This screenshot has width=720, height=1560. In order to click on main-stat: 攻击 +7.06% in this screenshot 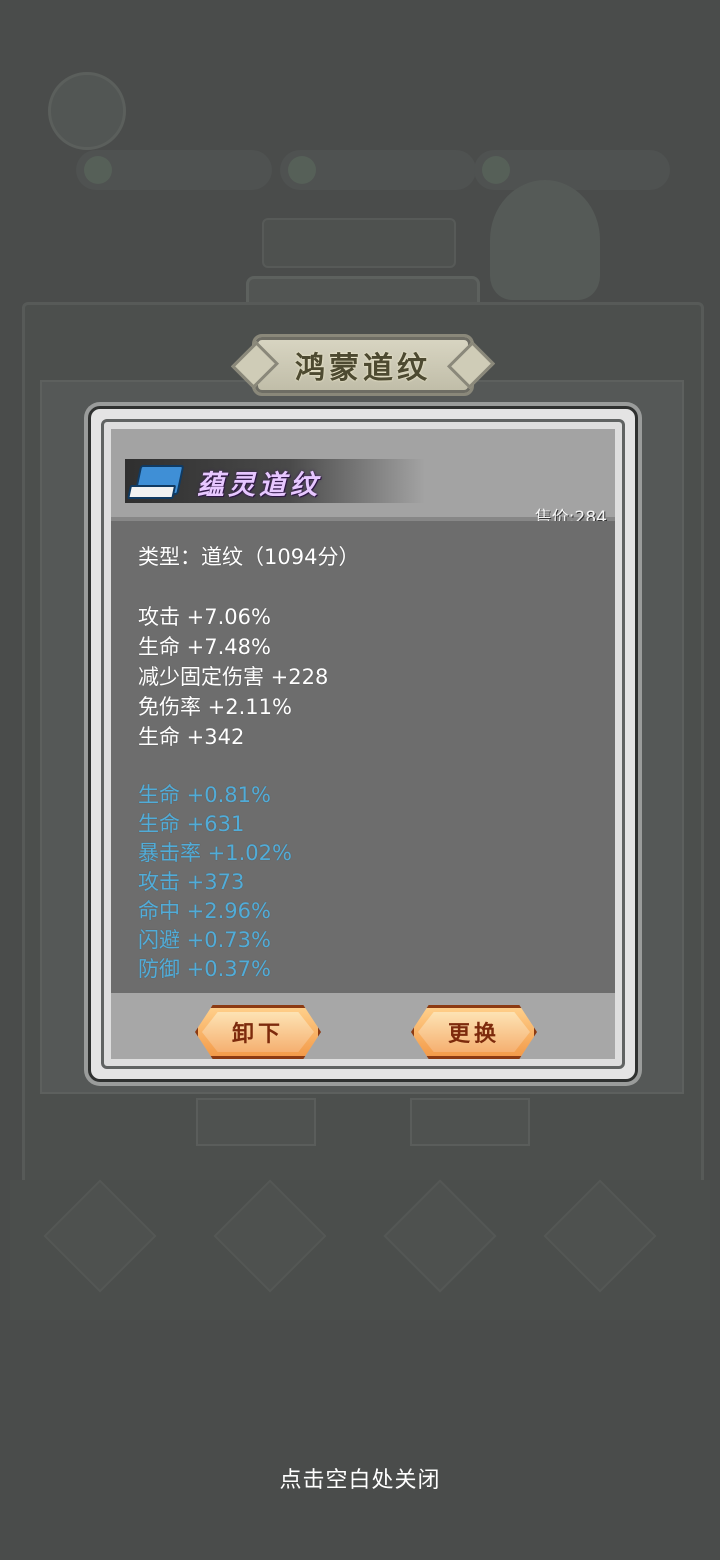, I will do `click(204, 617)`.